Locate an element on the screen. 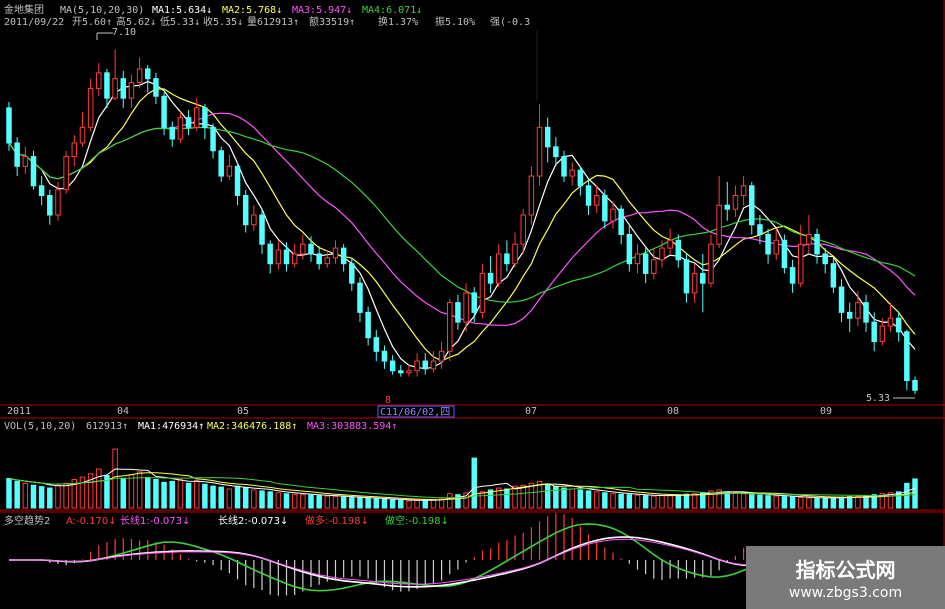 The image size is (945, 609). cursor-date-label: C11/06/02,四 is located at coordinates (415, 412).